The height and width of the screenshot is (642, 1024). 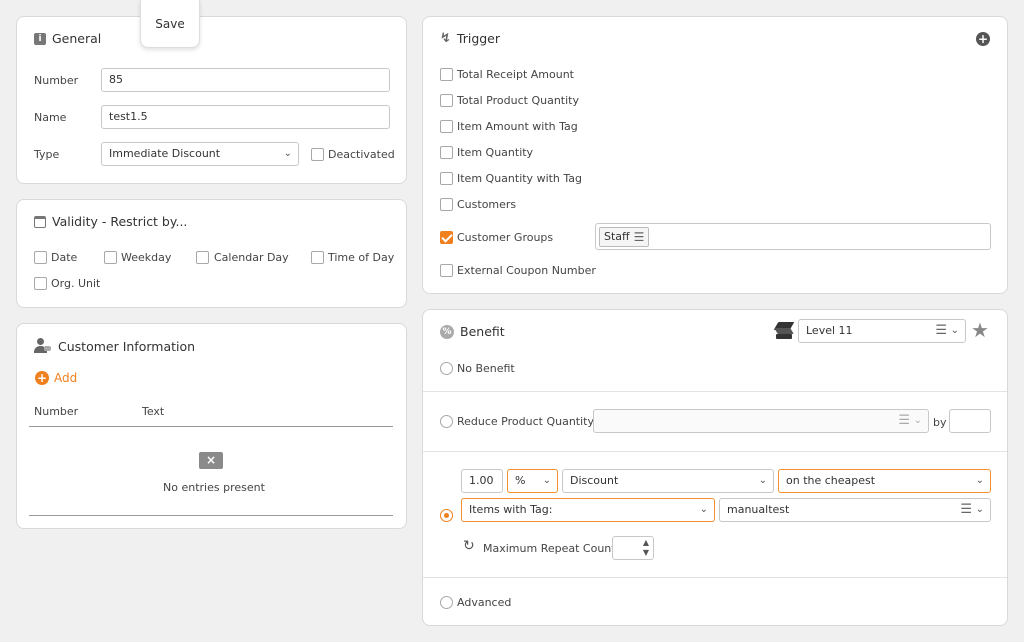 What do you see at coordinates (50, 117) in the screenshot?
I see `name-label: Name` at bounding box center [50, 117].